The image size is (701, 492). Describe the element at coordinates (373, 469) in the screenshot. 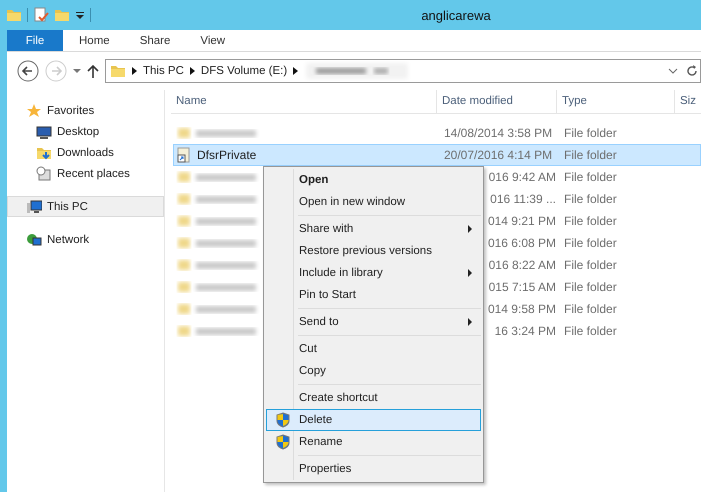

I see `menu-item: Properties` at that location.